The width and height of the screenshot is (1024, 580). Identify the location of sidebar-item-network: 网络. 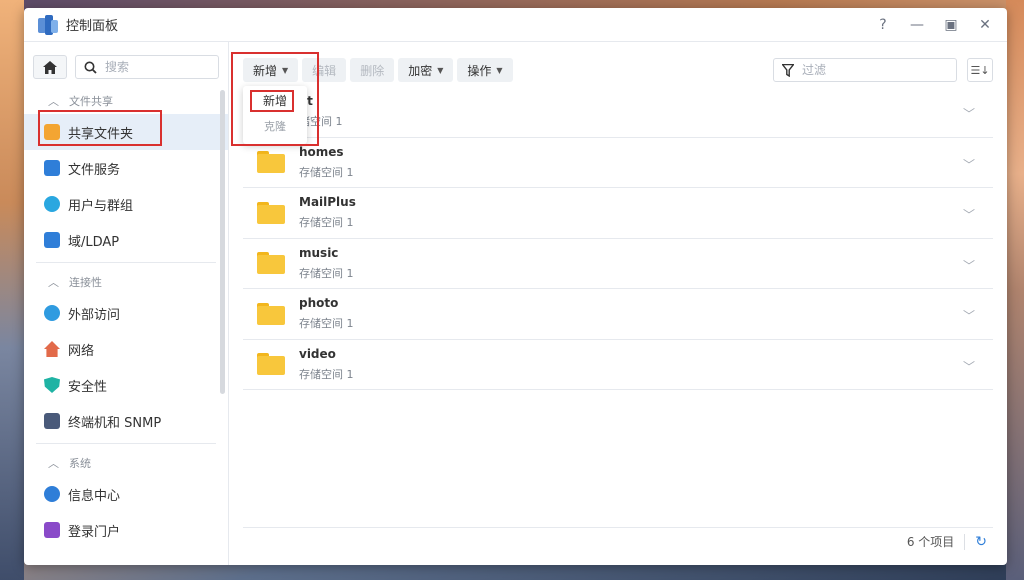
(126, 349).